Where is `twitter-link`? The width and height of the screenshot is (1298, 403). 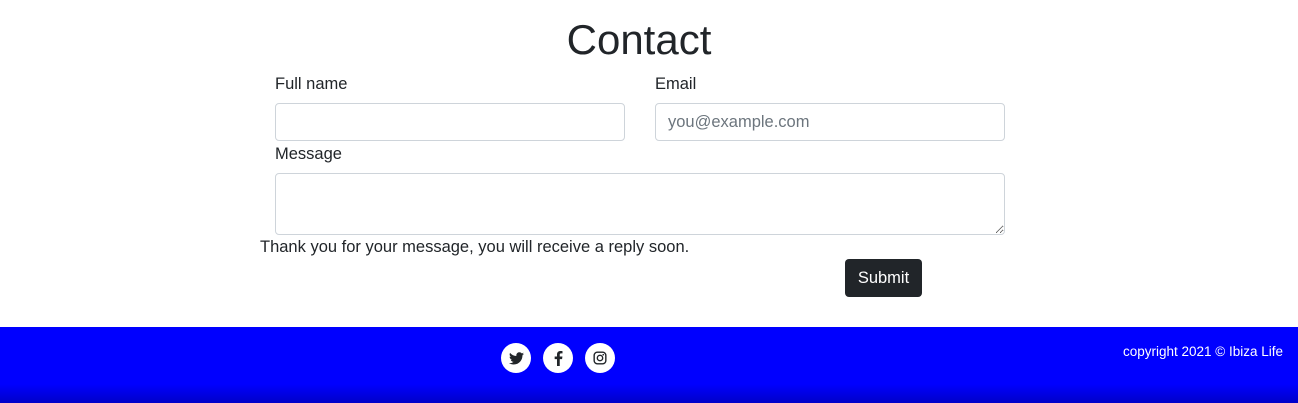 twitter-link is located at coordinates (516, 358).